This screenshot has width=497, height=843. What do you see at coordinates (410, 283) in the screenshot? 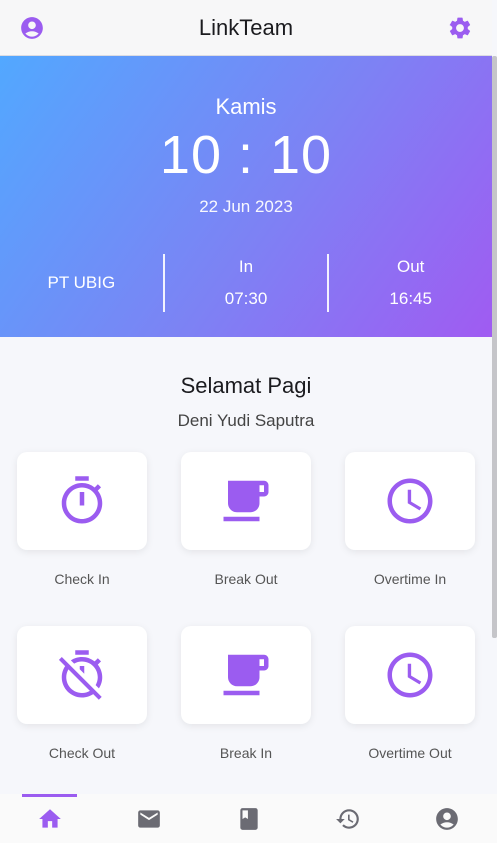
I see `shift-out: Out 16:45` at bounding box center [410, 283].